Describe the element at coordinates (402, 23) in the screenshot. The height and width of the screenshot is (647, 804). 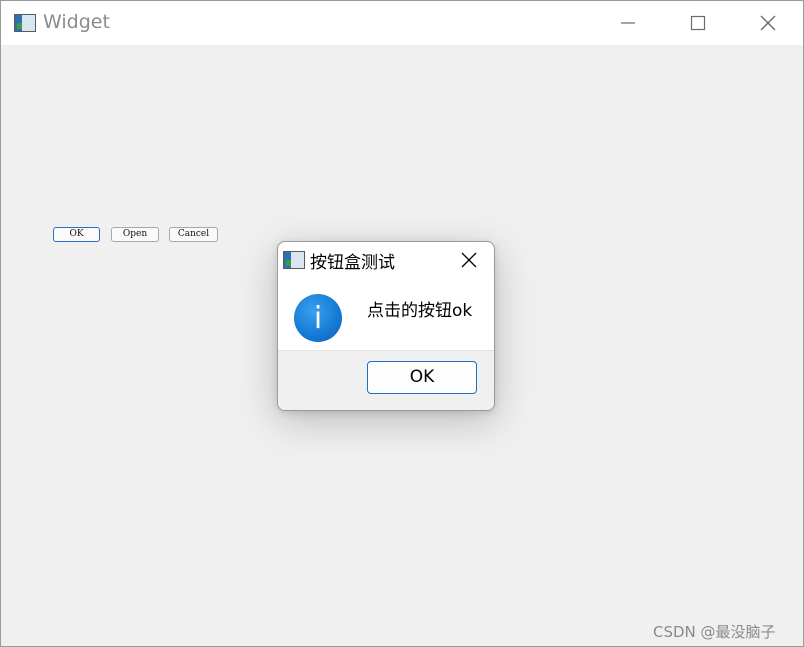
I see `title-bar: Widget` at that location.